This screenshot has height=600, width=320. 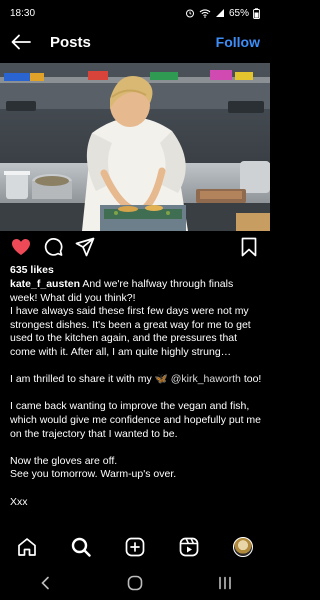 What do you see at coordinates (135, 42) in the screenshot?
I see `app-header: Posts Follow` at bounding box center [135, 42].